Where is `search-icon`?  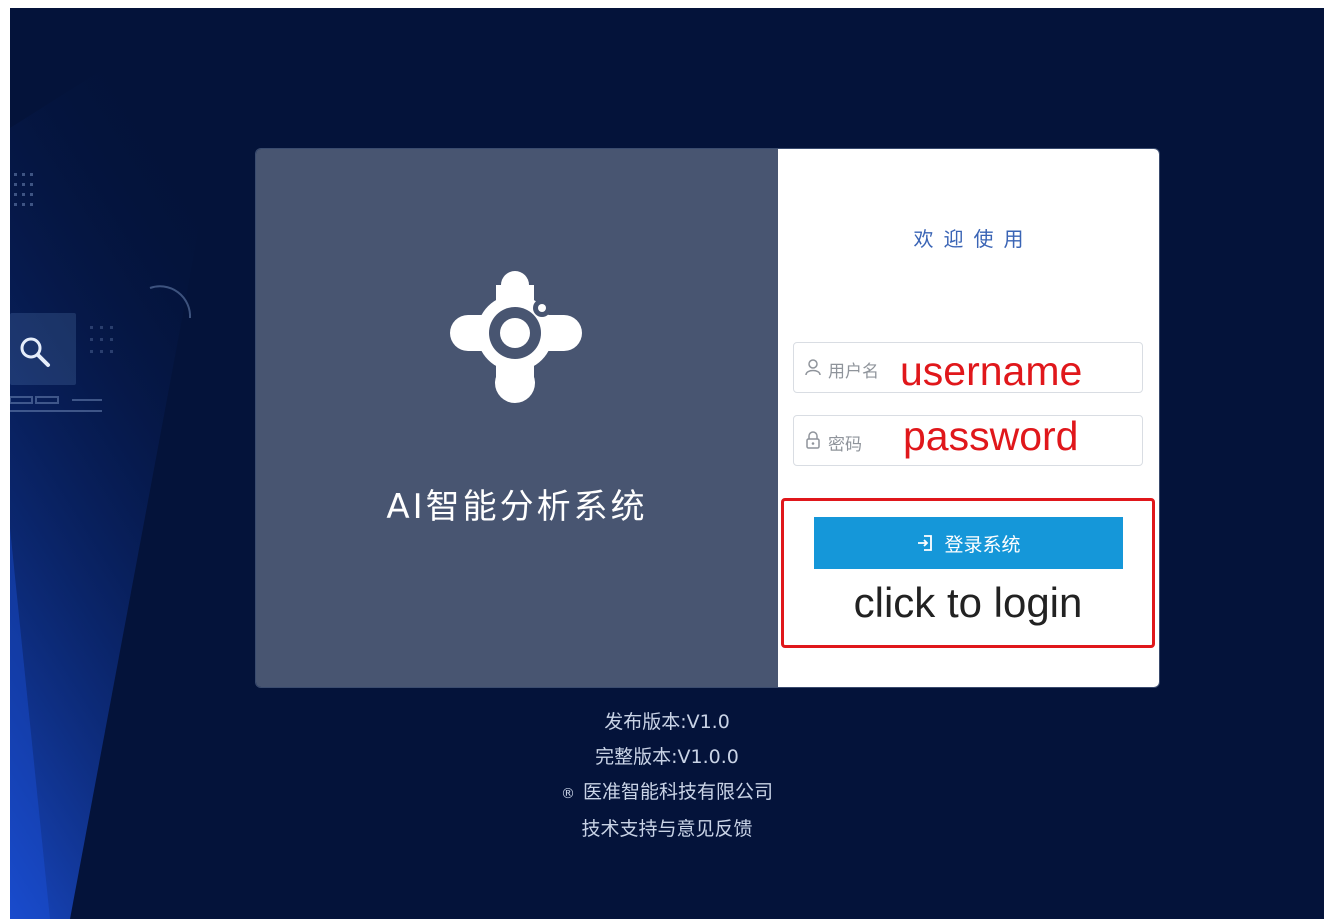
search-icon is located at coordinates (35, 352).